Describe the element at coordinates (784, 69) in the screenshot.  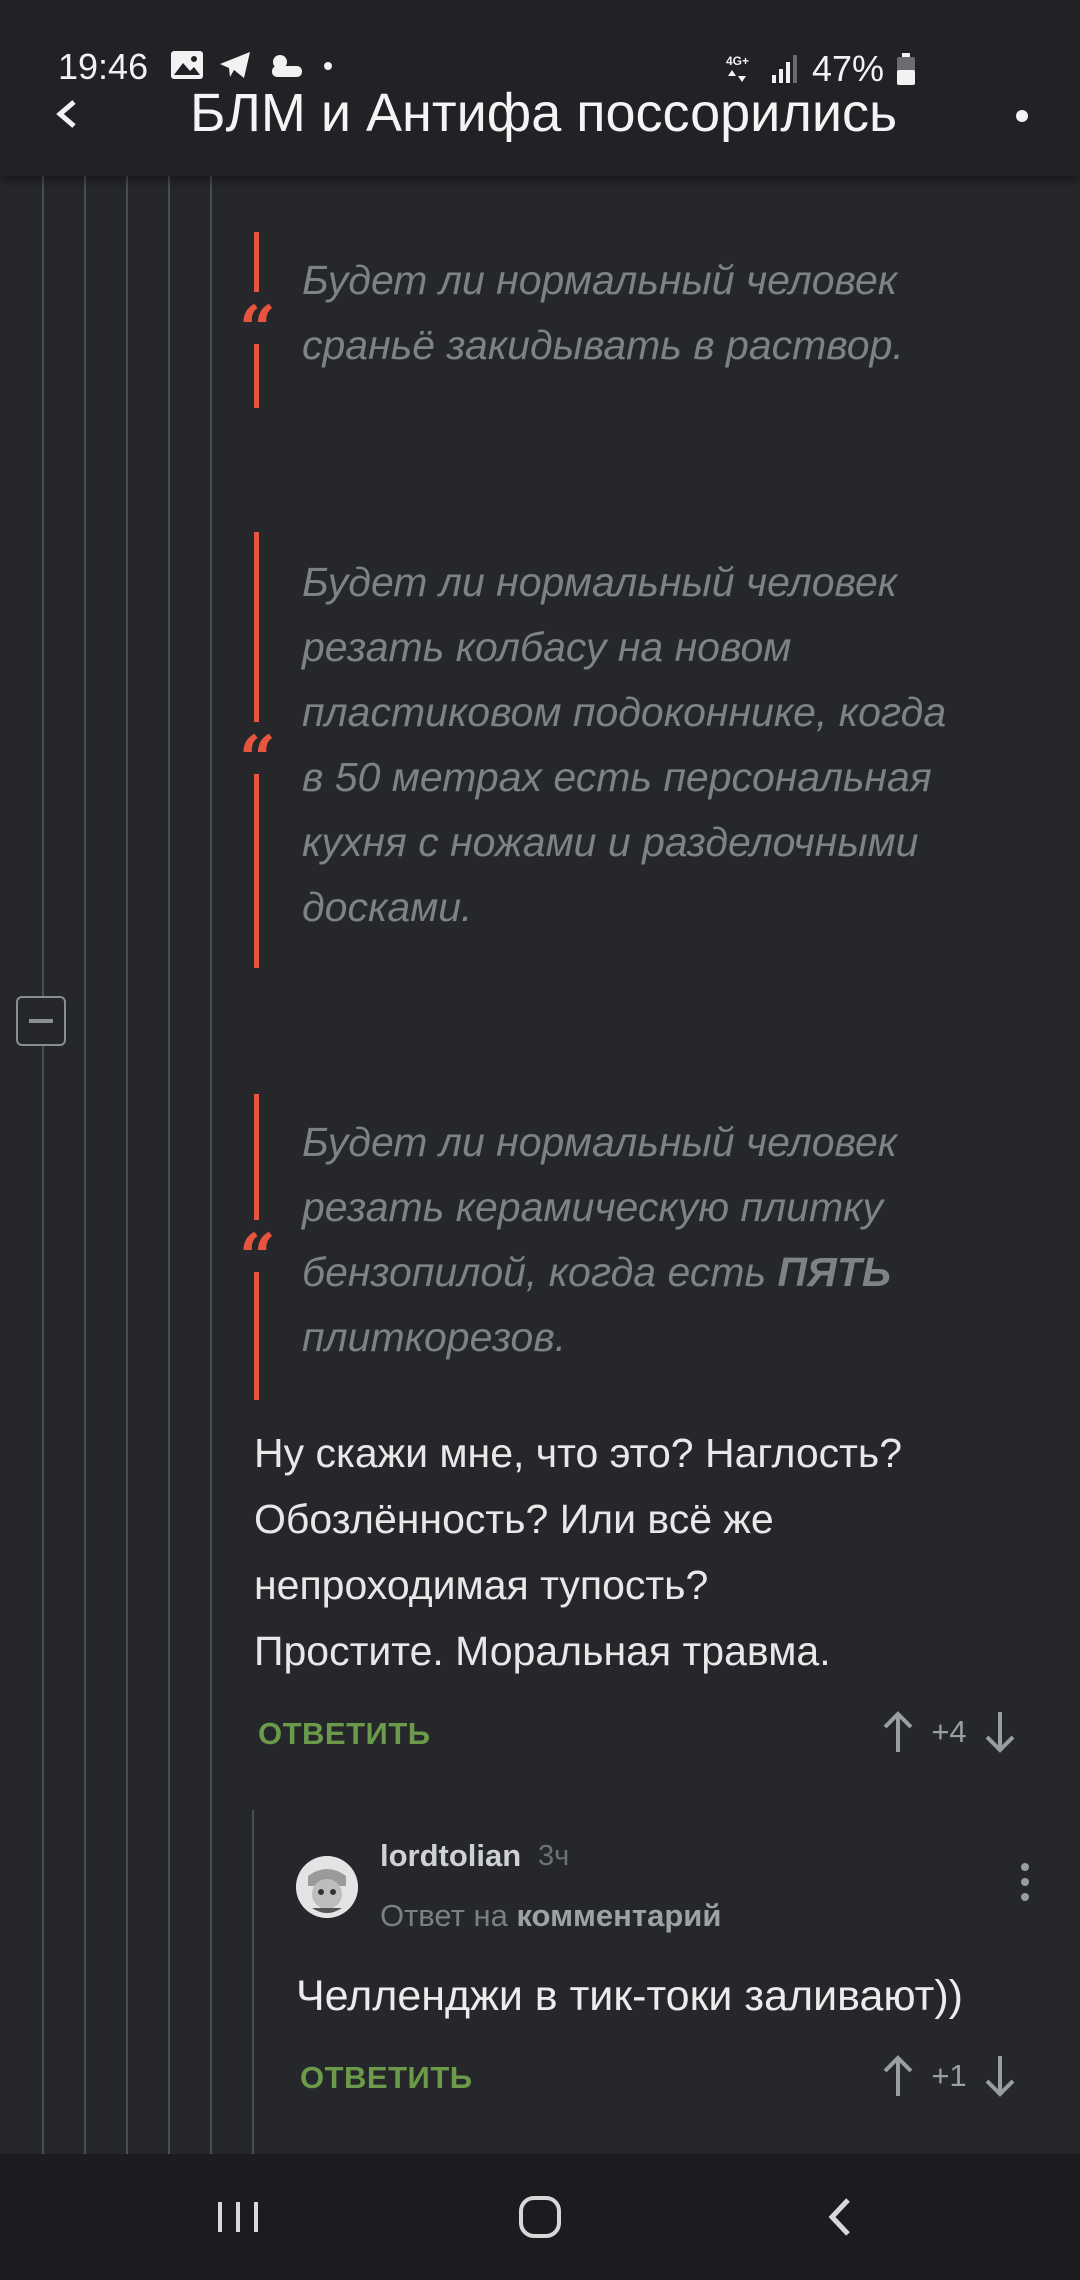
I see `signal-icon` at that location.